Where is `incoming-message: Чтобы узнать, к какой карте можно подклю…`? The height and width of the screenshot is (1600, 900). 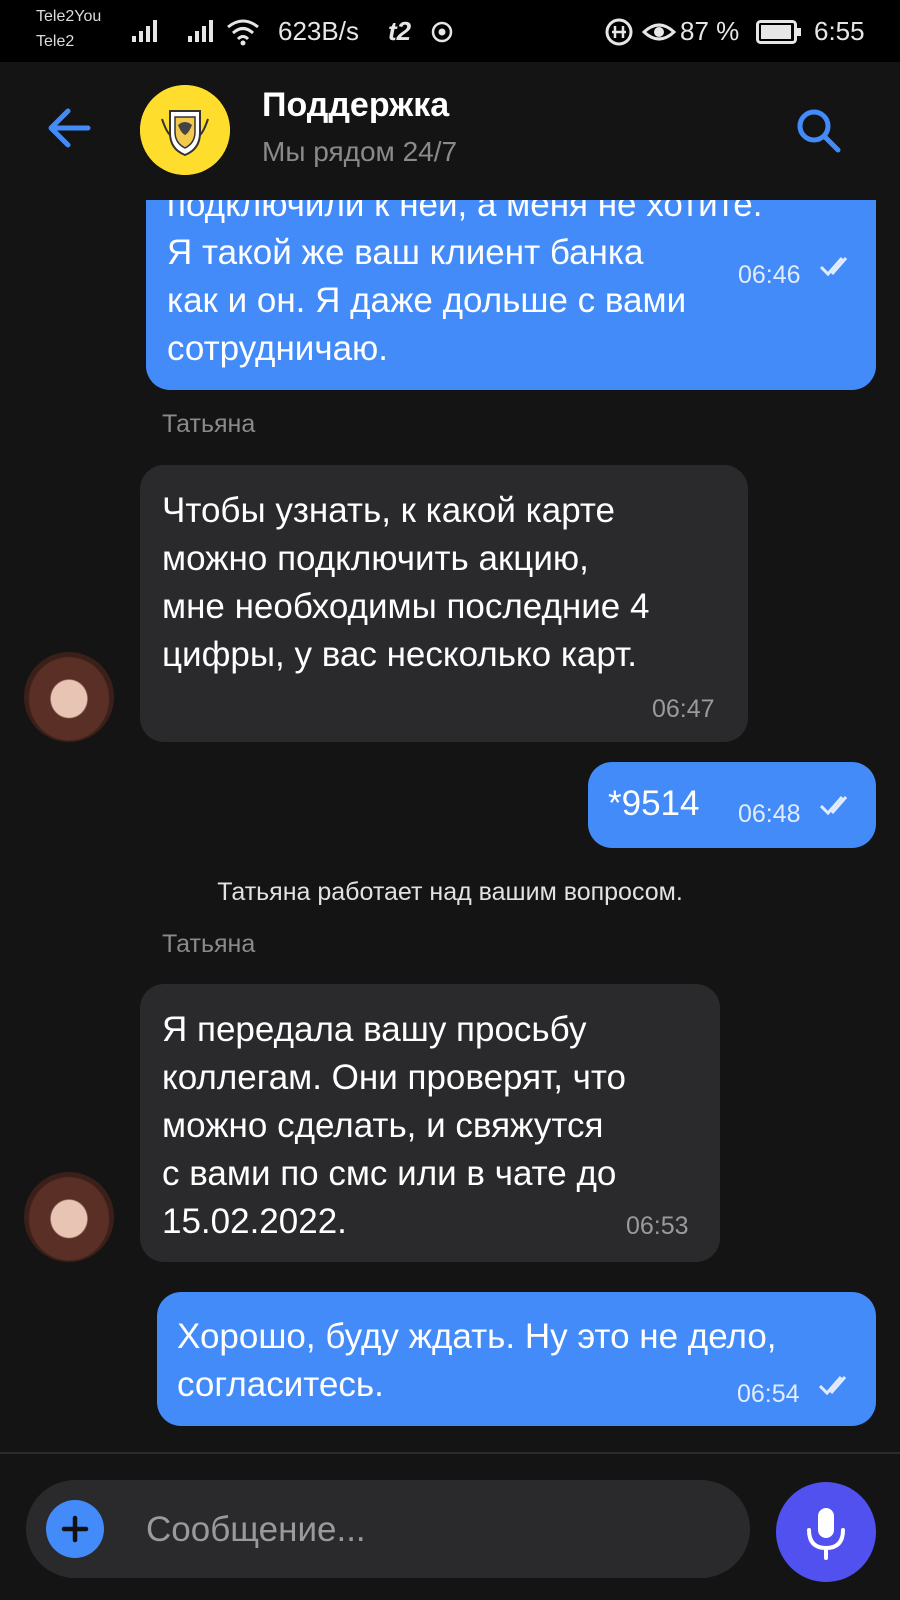
incoming-message: Чтобы узнать, к какой карте можно подклю… is located at coordinates (444, 603).